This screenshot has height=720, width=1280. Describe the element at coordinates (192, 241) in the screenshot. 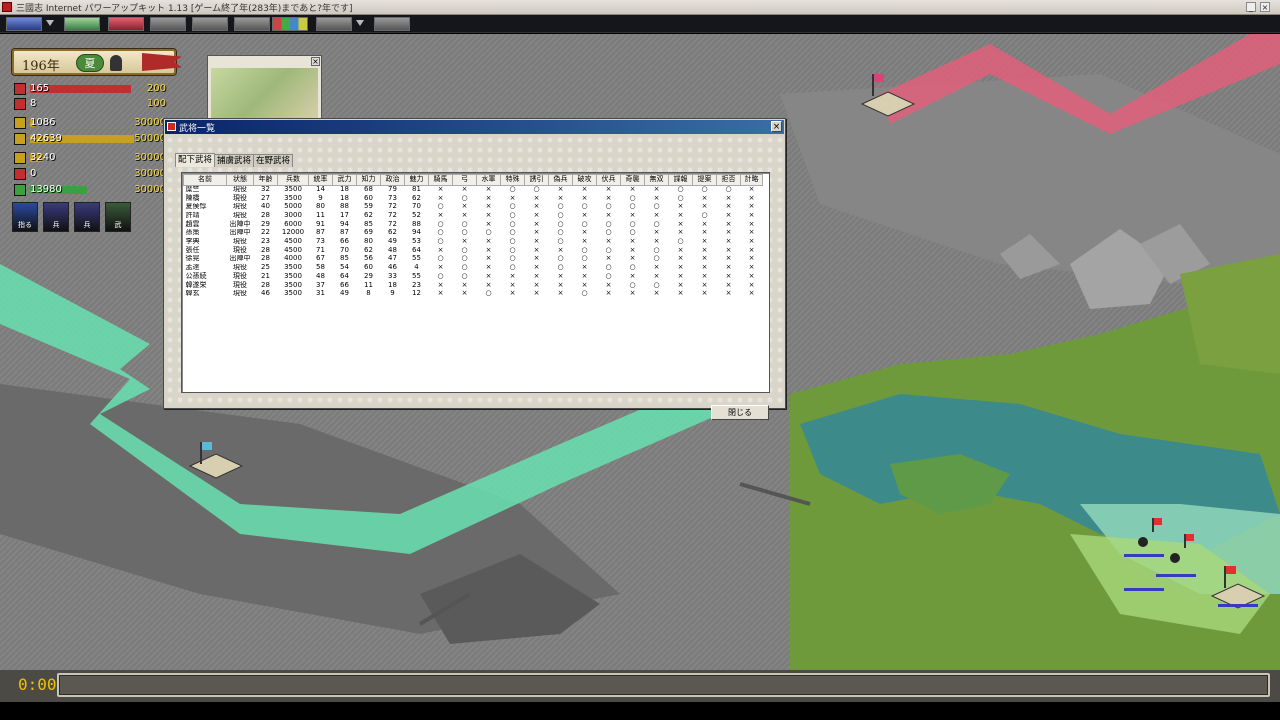

I see `officer-name: 李典` at that location.